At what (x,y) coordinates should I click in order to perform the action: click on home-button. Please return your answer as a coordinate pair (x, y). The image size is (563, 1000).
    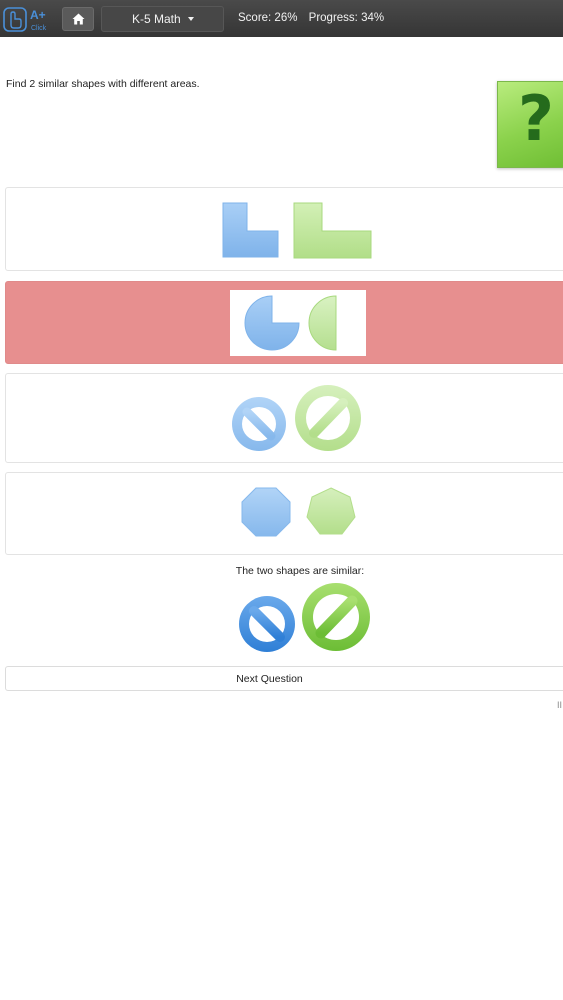
    Looking at the image, I should click on (78, 19).